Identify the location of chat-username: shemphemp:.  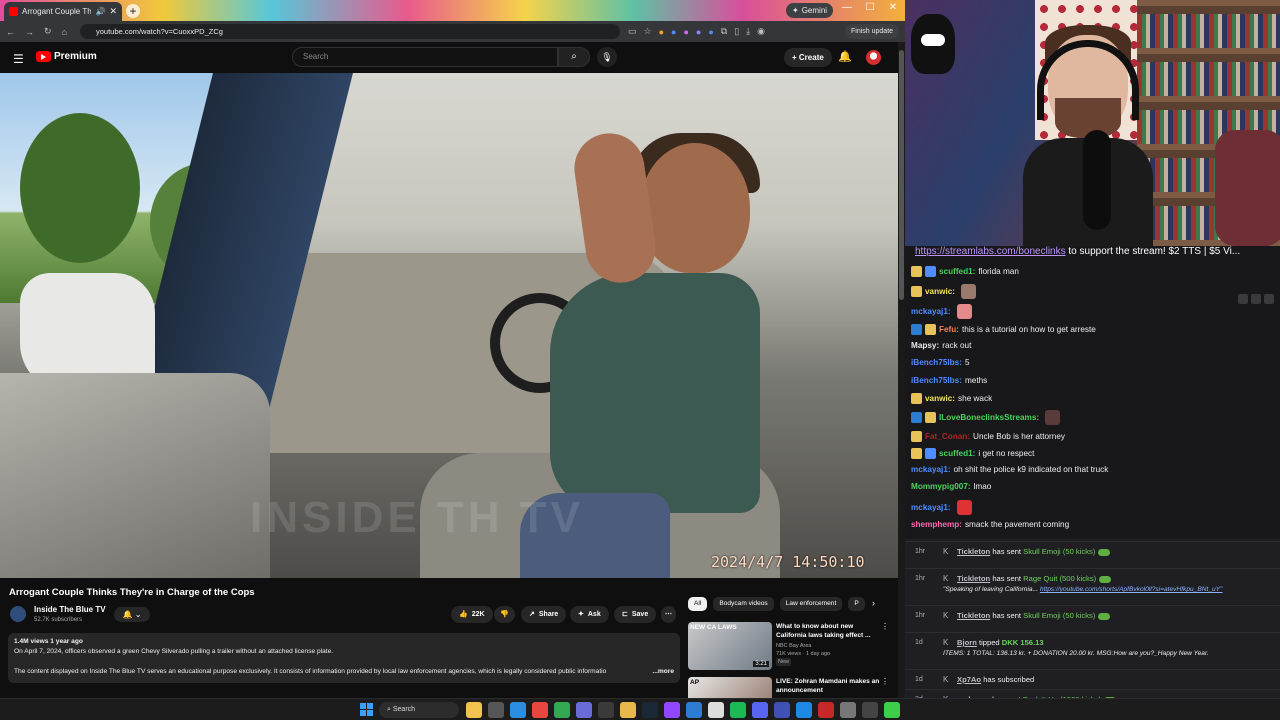
(936, 524).